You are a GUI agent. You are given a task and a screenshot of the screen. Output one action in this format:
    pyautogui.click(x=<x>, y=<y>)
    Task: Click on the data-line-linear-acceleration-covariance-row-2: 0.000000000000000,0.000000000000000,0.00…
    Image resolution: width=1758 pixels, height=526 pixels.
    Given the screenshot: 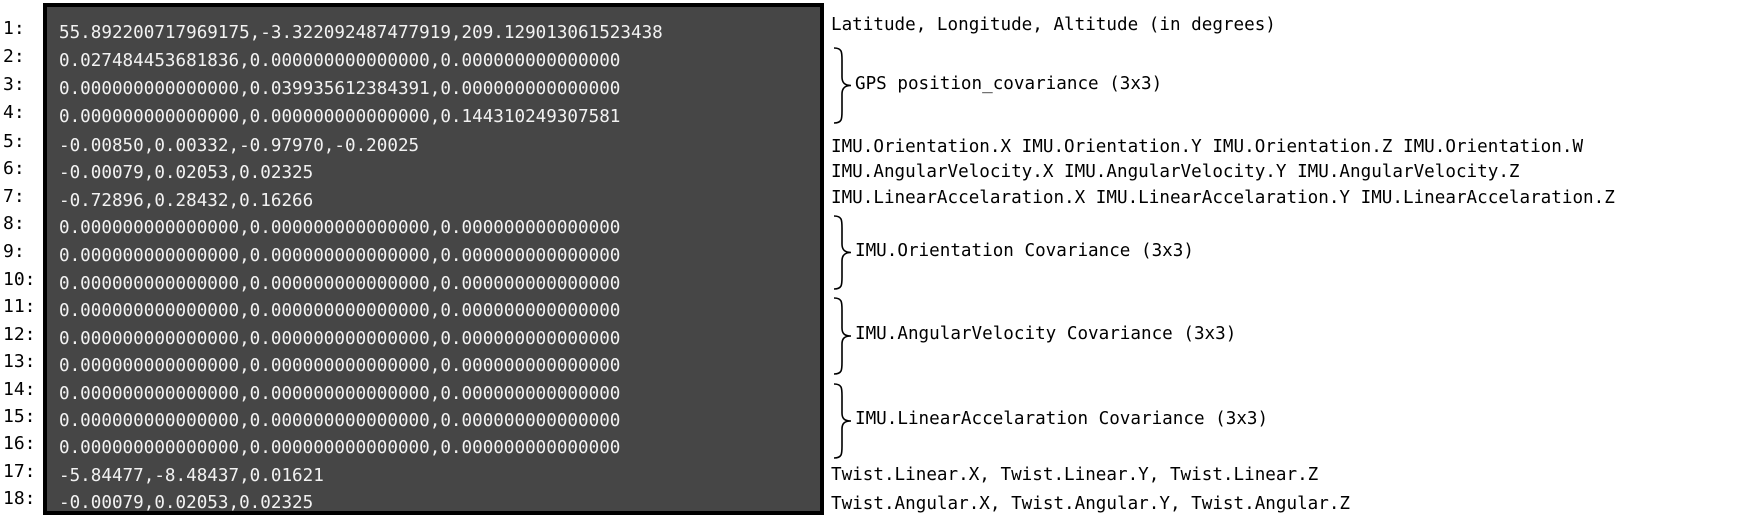 What is the action you would take?
    pyautogui.click(x=340, y=421)
    